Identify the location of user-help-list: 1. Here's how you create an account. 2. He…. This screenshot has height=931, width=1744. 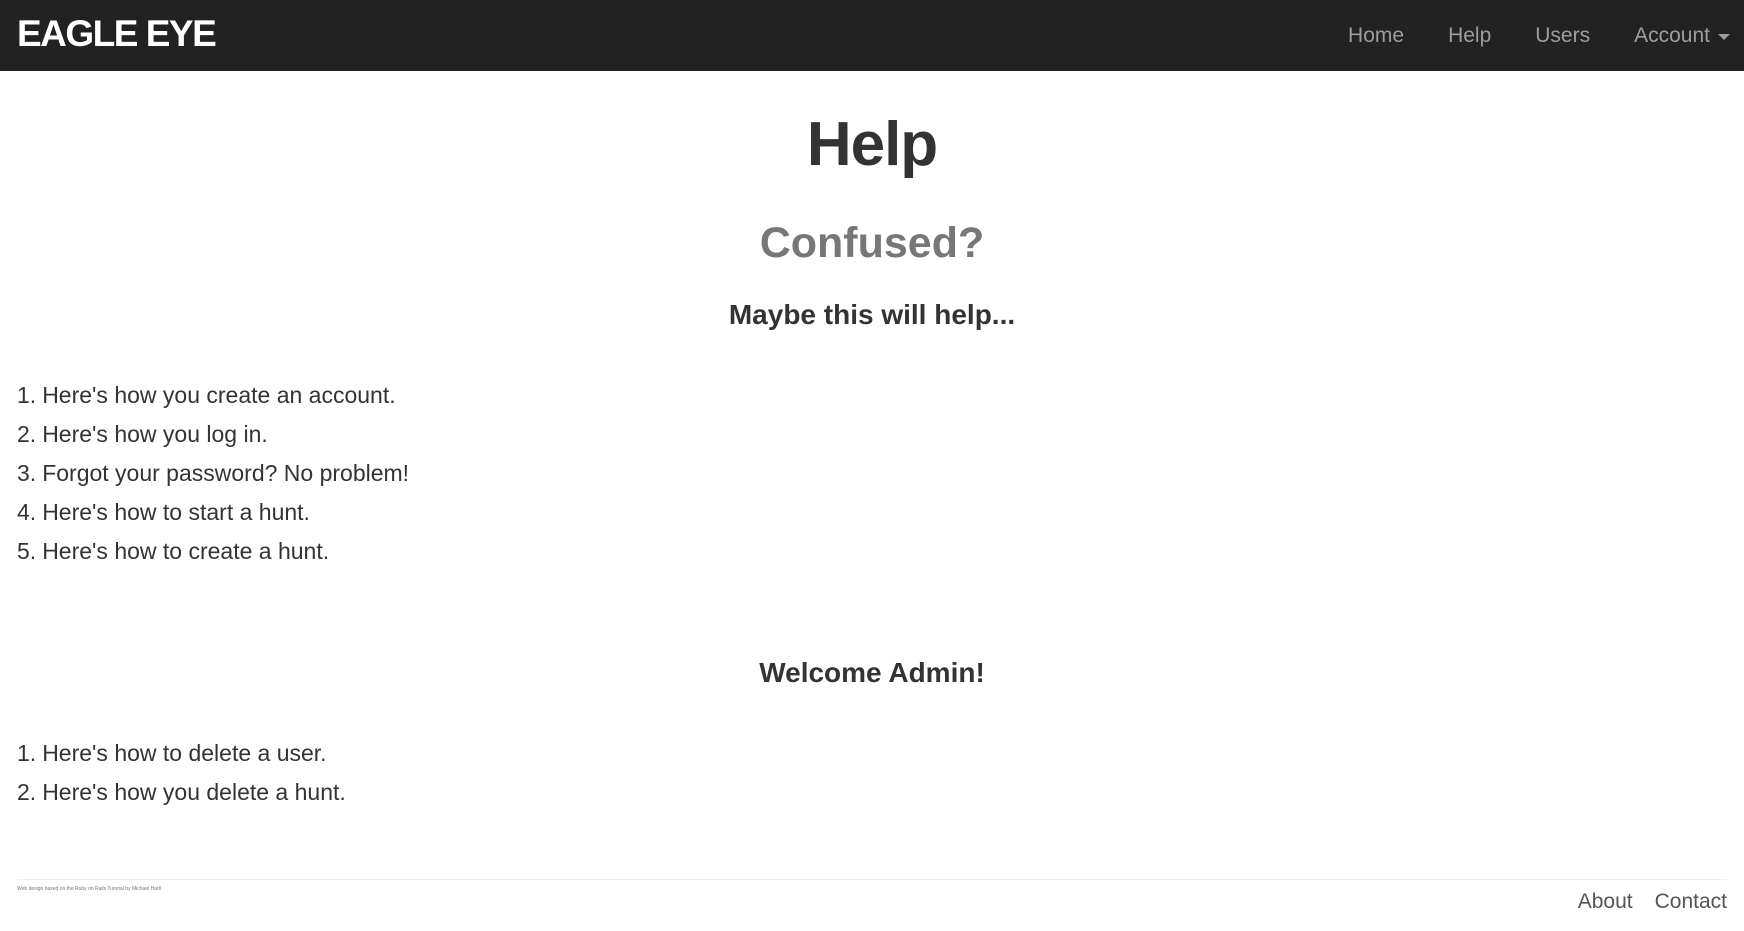
(213, 475).